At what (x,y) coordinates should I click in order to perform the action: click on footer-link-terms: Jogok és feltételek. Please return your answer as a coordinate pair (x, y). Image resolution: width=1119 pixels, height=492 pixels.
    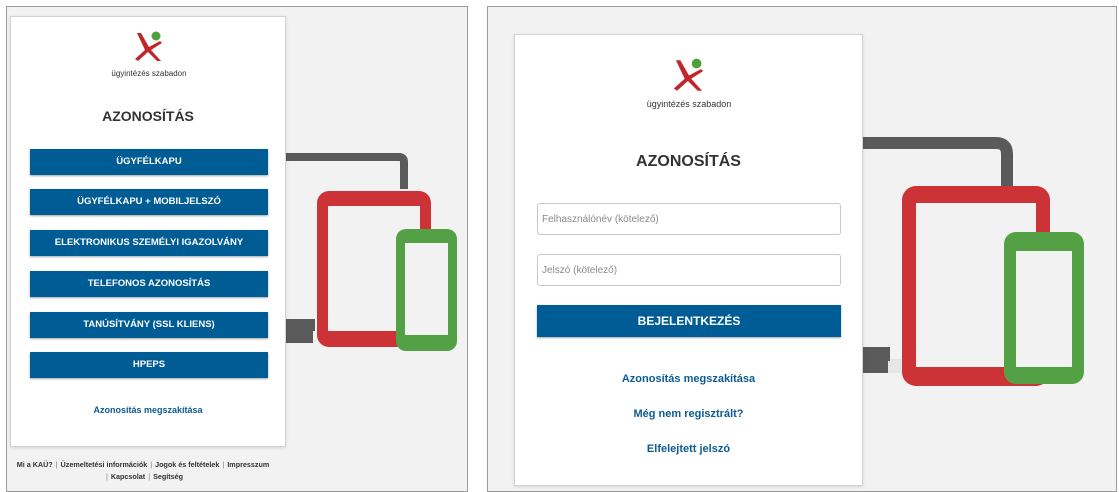
    Looking at the image, I should click on (187, 464).